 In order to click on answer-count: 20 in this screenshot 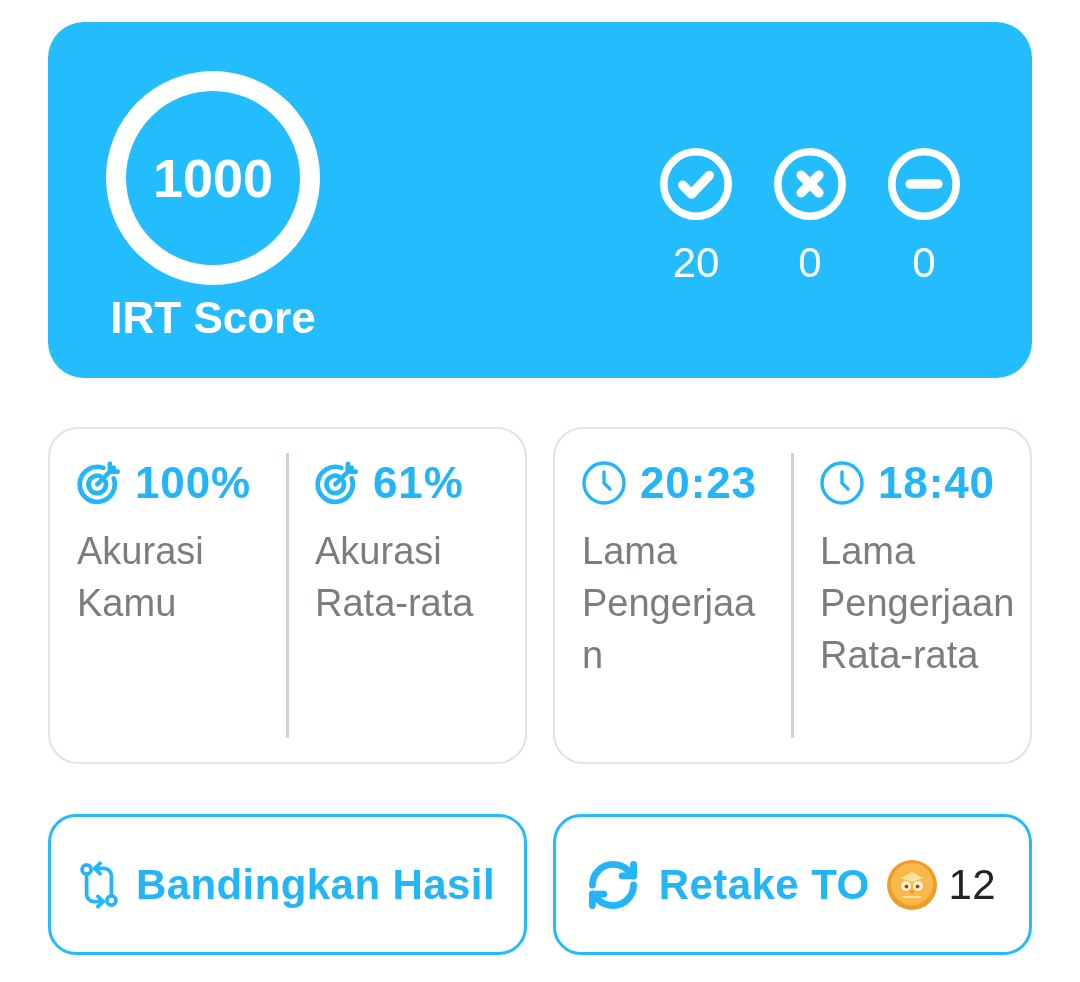, I will do `click(696, 263)`.